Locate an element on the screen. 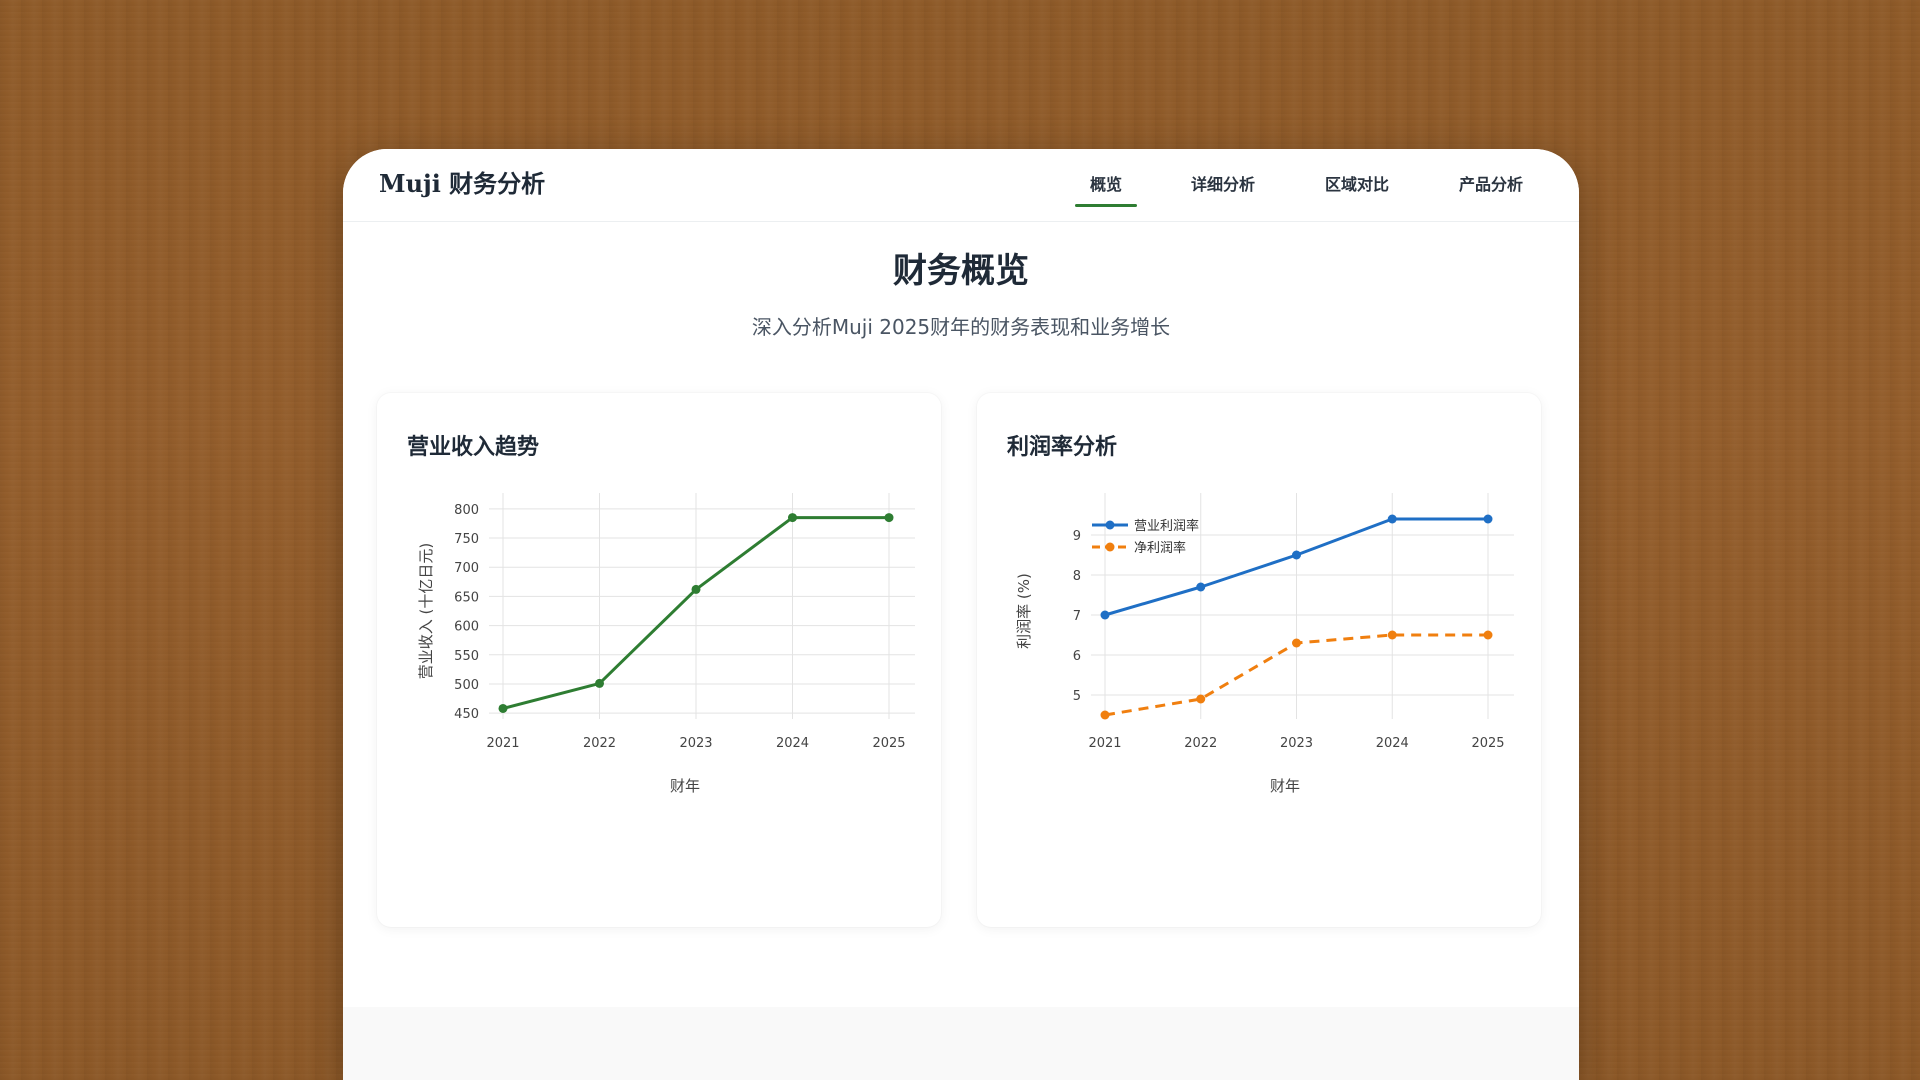 Image resolution: width=1920 pixels, height=1080 pixels. y-axis-title: 营业收入 (十亿日元) is located at coordinates (426, 611).